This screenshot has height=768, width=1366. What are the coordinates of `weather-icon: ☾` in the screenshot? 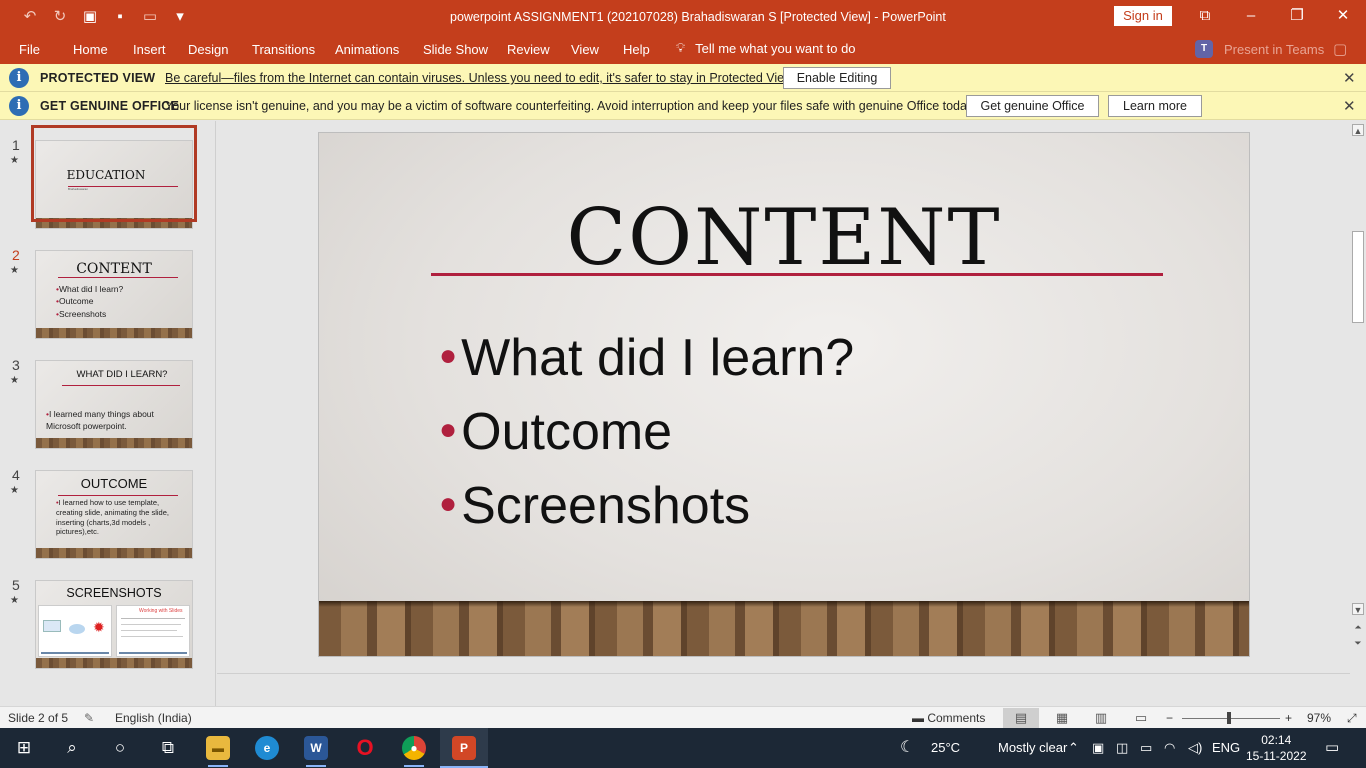 It's located at (907, 747).